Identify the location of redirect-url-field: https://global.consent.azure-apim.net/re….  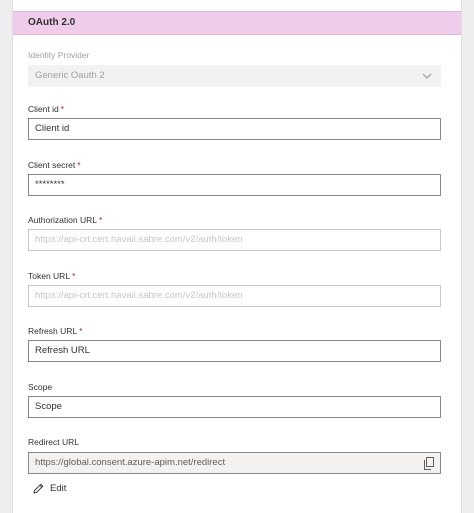
(234, 463).